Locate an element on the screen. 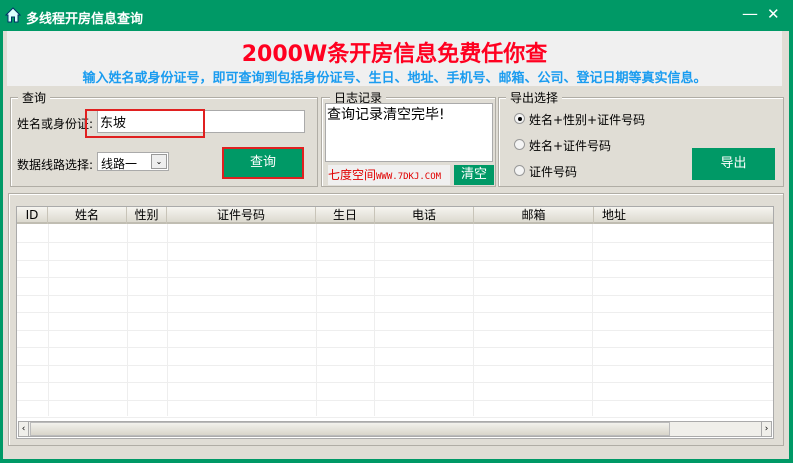 Image resolution: width=793 pixels, height=463 pixels. column-header-email: 邮箱 is located at coordinates (534, 215).